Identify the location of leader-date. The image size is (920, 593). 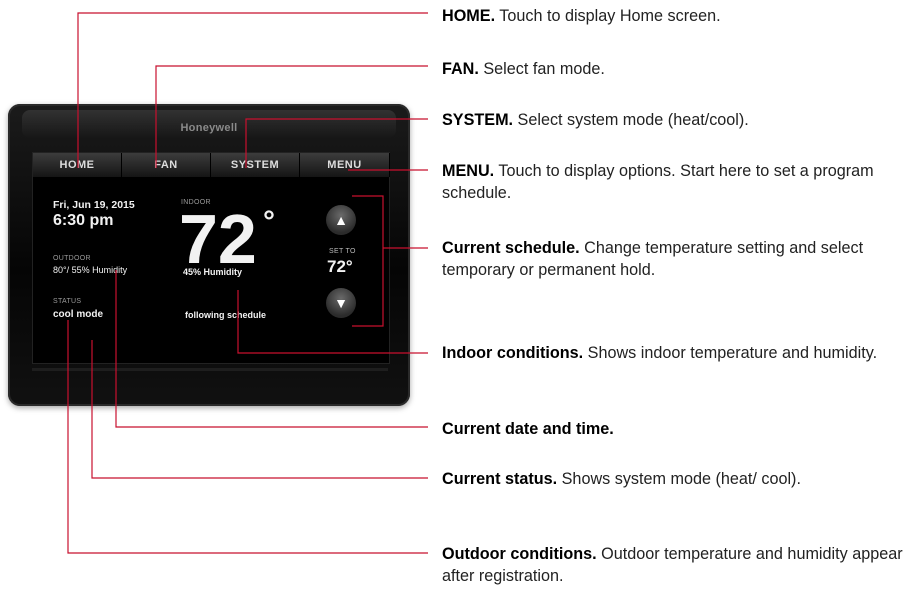
(271, 349).